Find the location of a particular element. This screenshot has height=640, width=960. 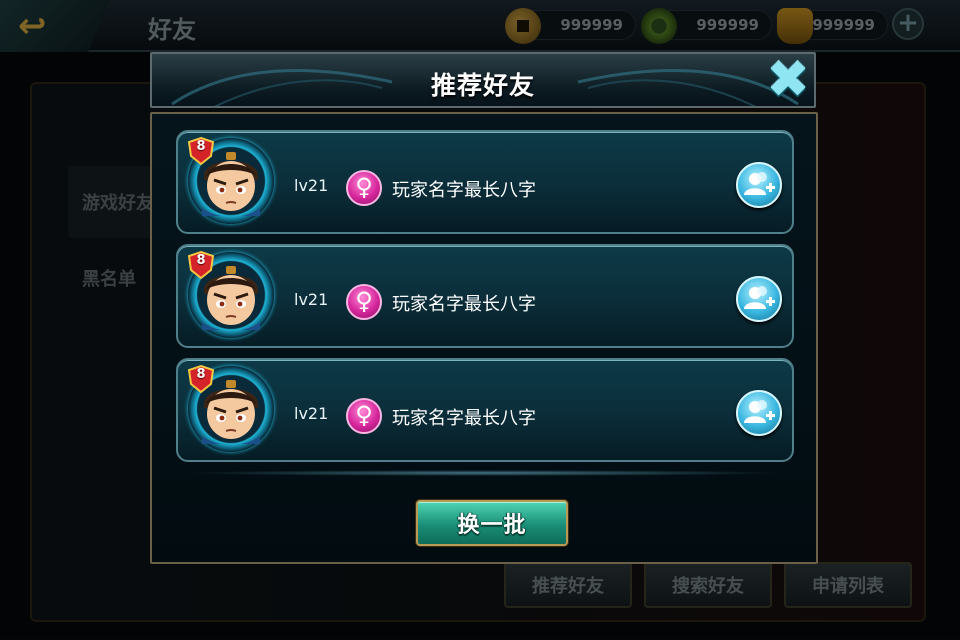

dialog-title: 推荐好友 is located at coordinates (482, 85).